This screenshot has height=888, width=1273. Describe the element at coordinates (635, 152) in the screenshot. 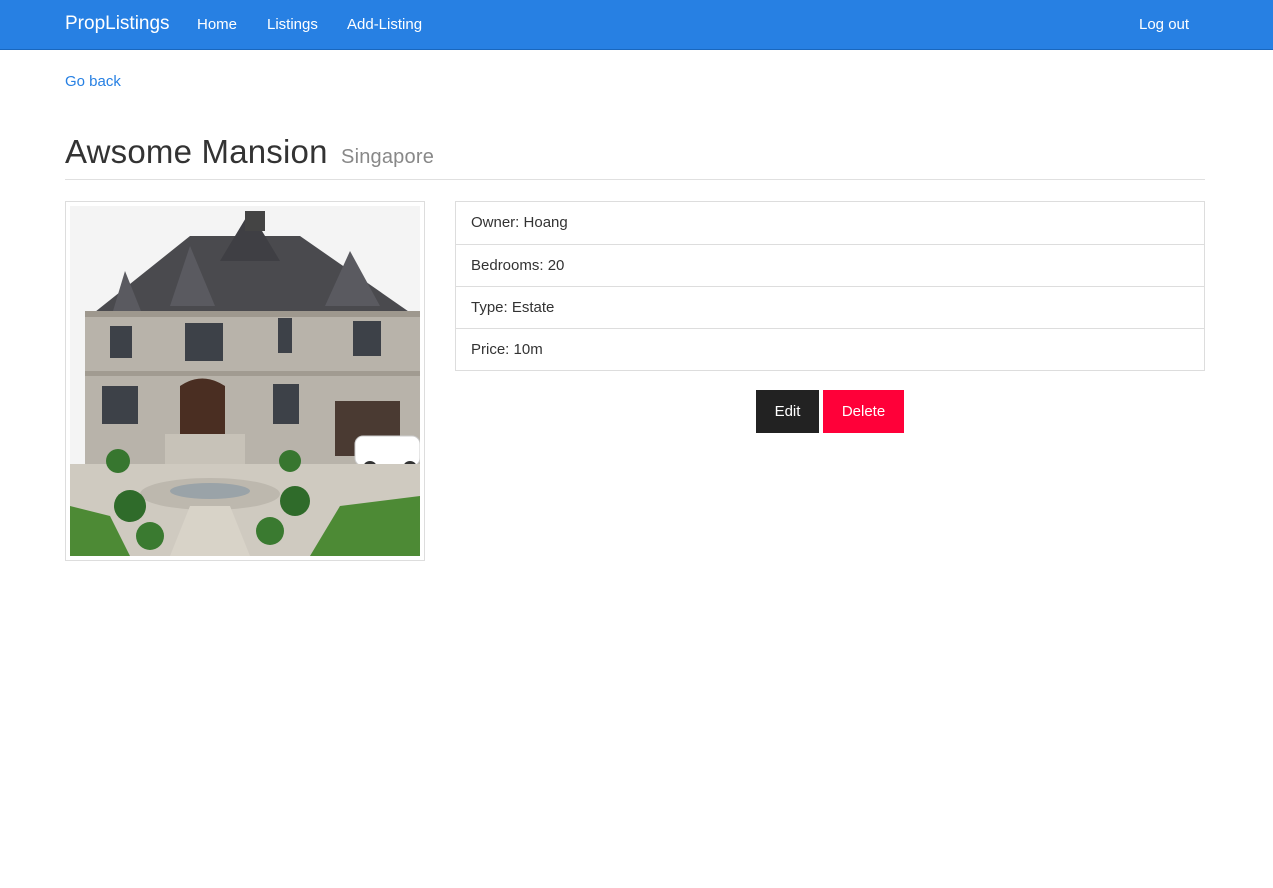

I see `listing-title: Awsome Mansion Singapore` at that location.